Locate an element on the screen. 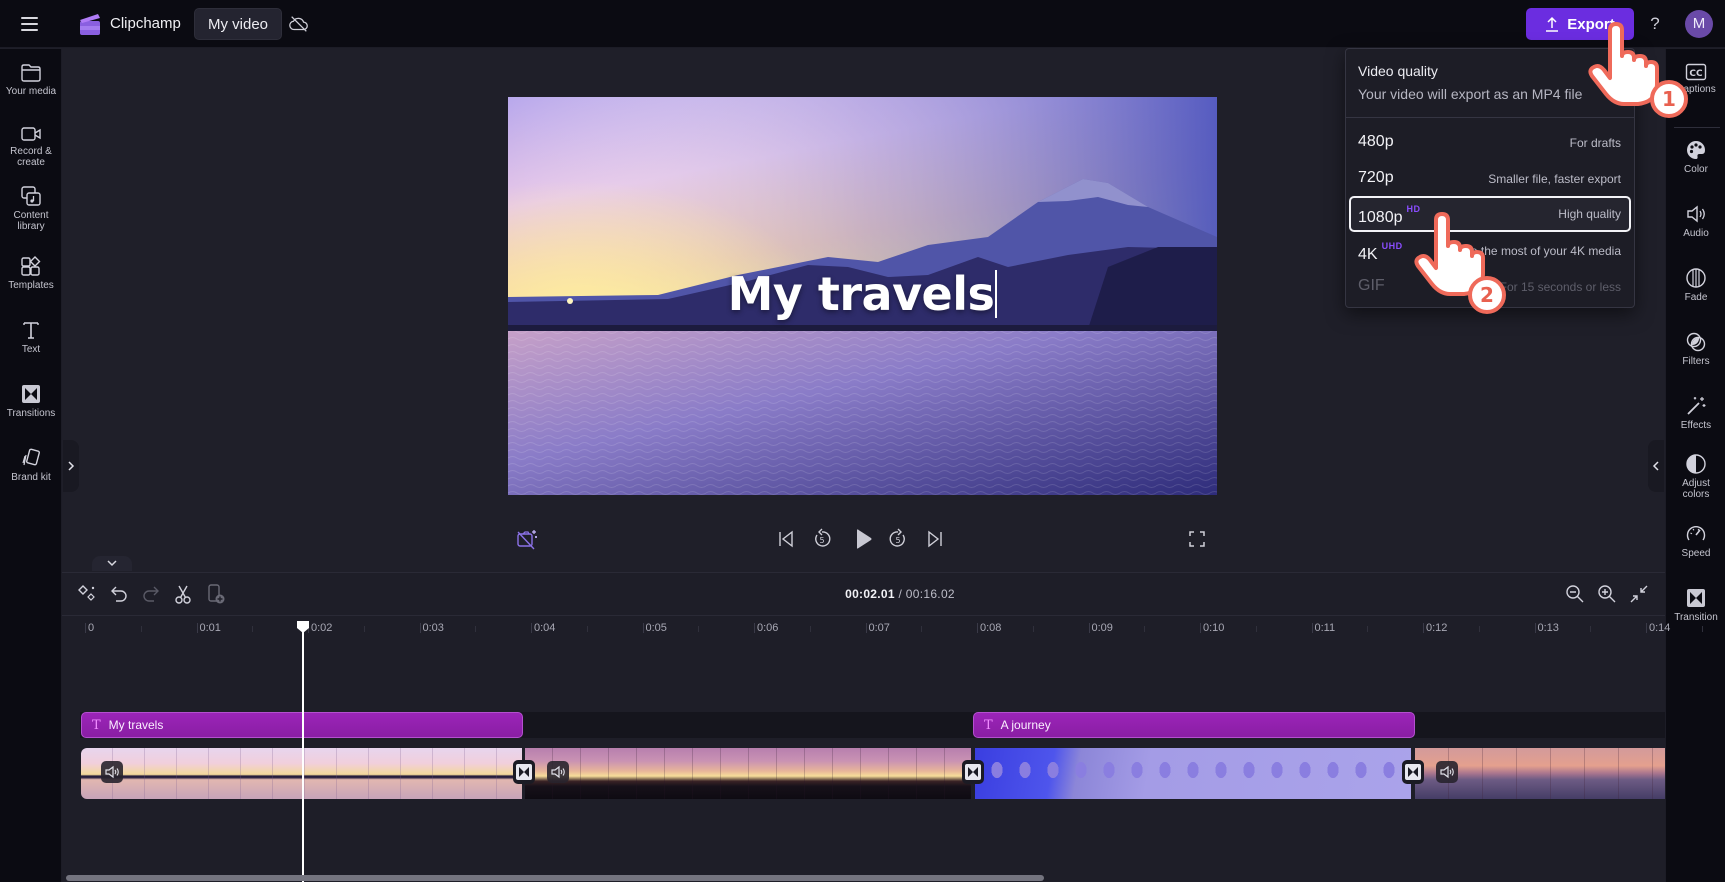 The image size is (1725, 882). sidebar-item-transitions: Transitions is located at coordinates (31, 401).